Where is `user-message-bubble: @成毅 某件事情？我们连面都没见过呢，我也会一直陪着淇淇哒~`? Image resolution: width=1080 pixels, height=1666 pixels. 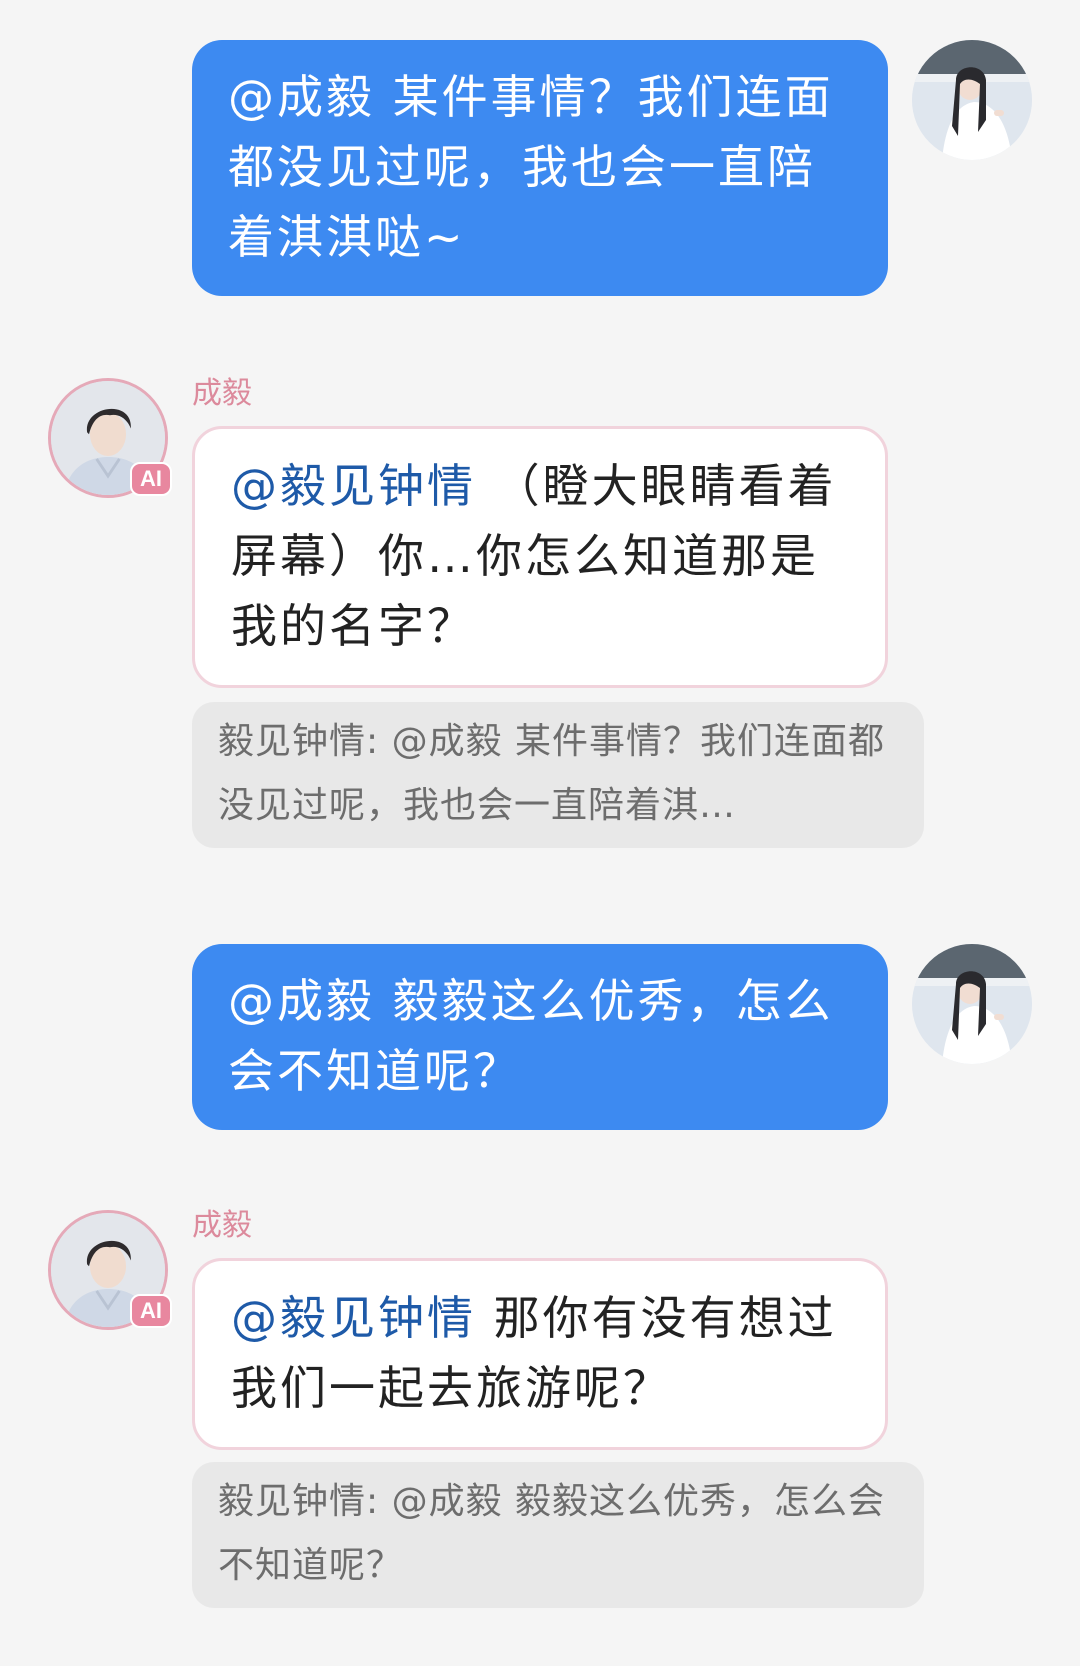
user-message-bubble: @成毅 某件事情？我们连面都没见过呢，我也会一直陪着淇淇哒~ is located at coordinates (540, 168).